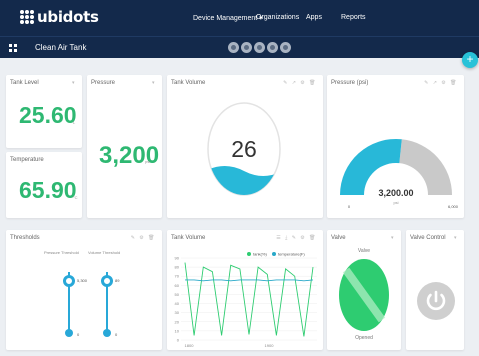 Image resolution: width=479 pixels, height=356 pixels. I want to click on temperature-value: 65.90, so click(48, 190).